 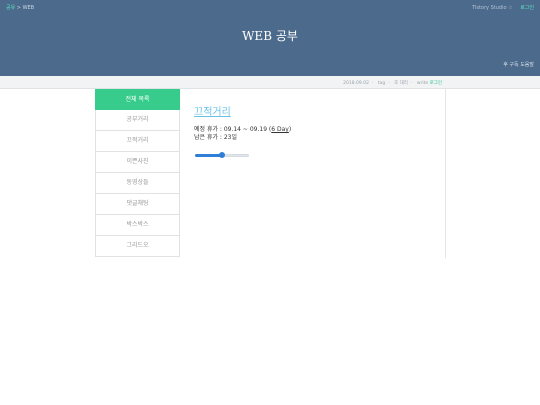 I want to click on content-divider, so click(x=445, y=173).